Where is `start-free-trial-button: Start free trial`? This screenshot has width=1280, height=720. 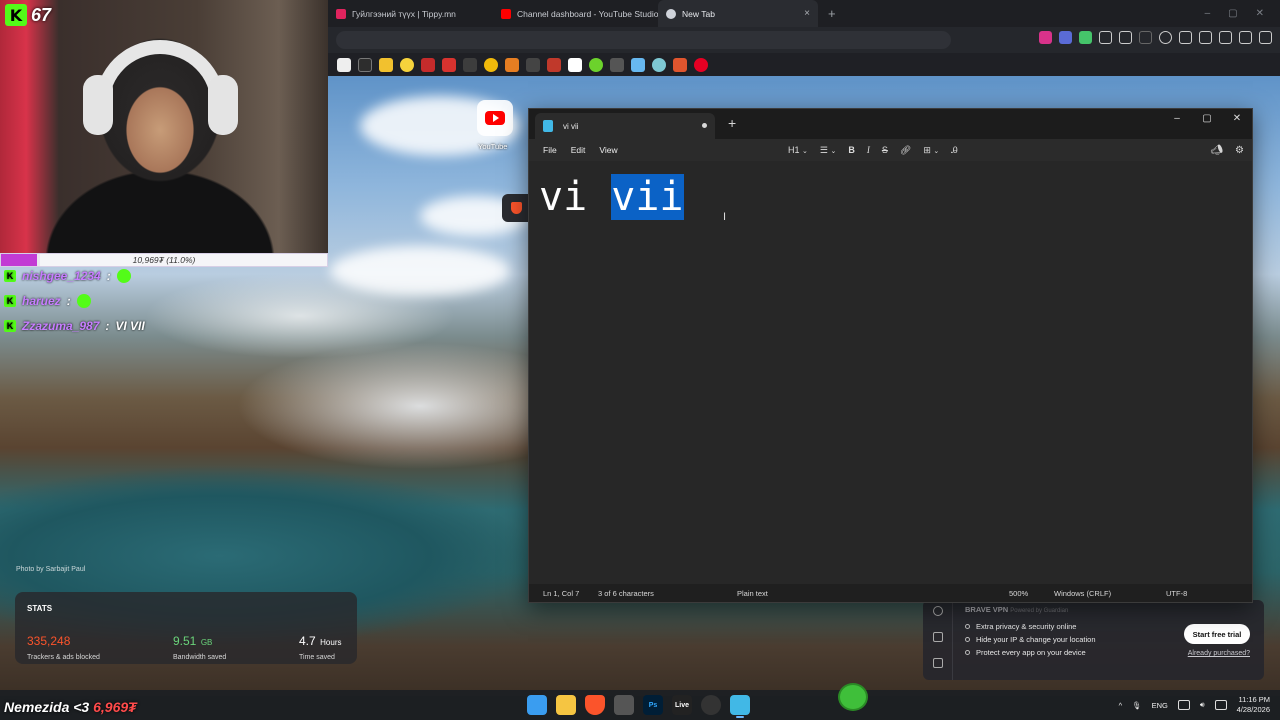 start-free-trial-button: Start free trial is located at coordinates (1217, 634).